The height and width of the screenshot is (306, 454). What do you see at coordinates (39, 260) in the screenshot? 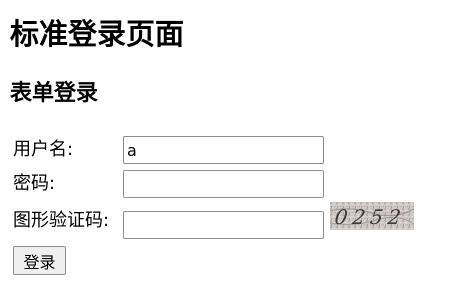
I see `login-button: 登录` at bounding box center [39, 260].